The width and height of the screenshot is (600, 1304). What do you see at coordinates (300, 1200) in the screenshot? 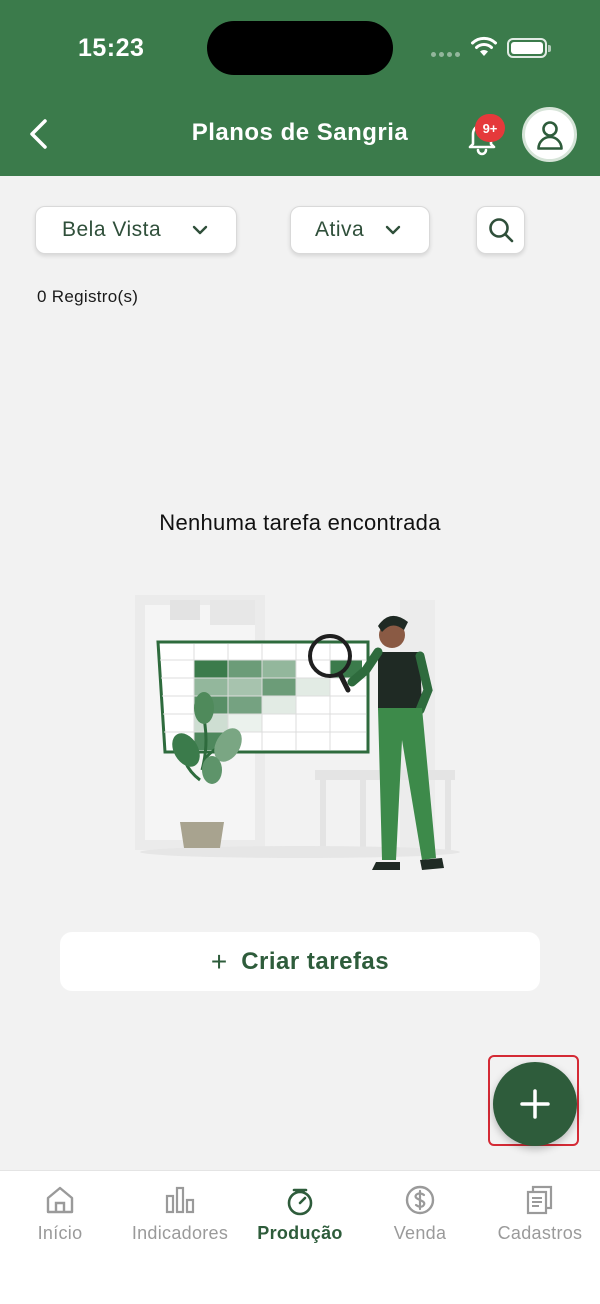
I see `scale-icon` at bounding box center [300, 1200].